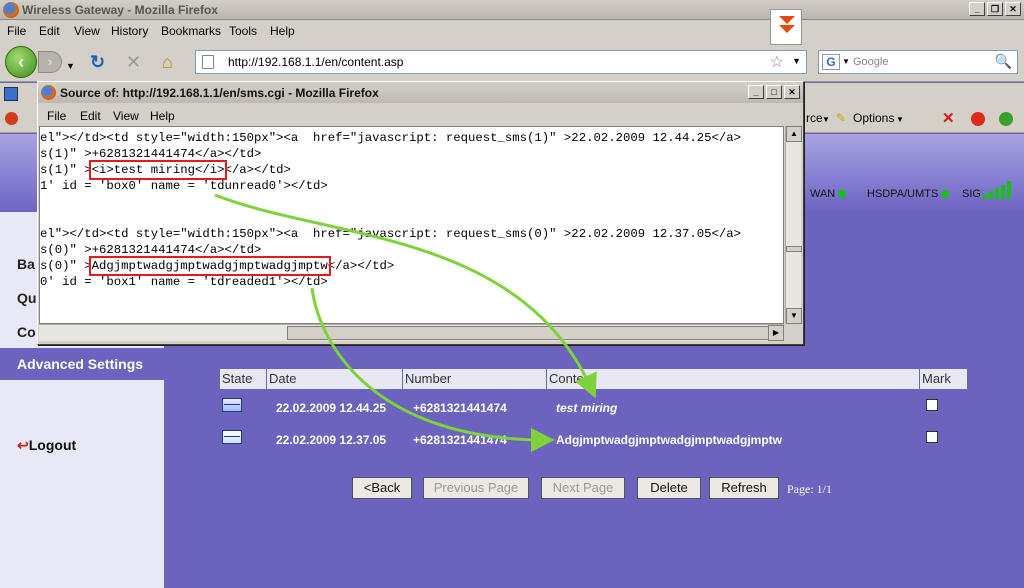 The image size is (1024, 588). Describe the element at coordinates (794, 249) in the screenshot. I see `scroll-thumb` at that location.